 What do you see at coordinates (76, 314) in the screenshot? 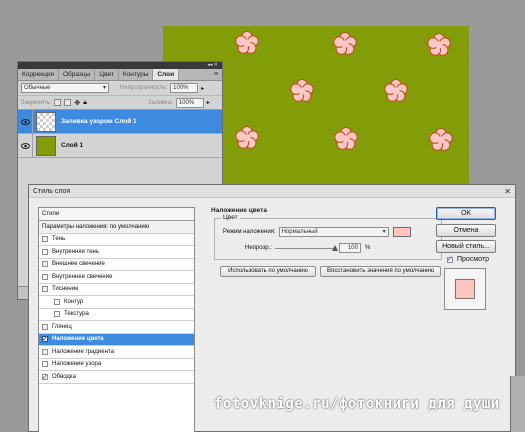
I see `style-list-label: Текстура` at bounding box center [76, 314].